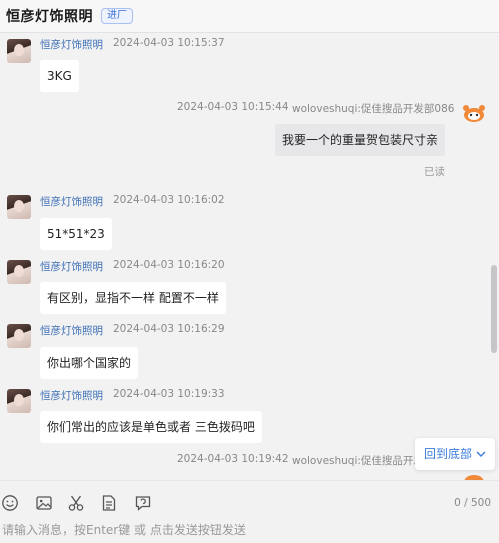 The width and height of the screenshot is (499, 543). What do you see at coordinates (124, 529) in the screenshot?
I see `message-input: 请输入消息，按Enter键 或 点击发送按钮发送` at bounding box center [124, 529].